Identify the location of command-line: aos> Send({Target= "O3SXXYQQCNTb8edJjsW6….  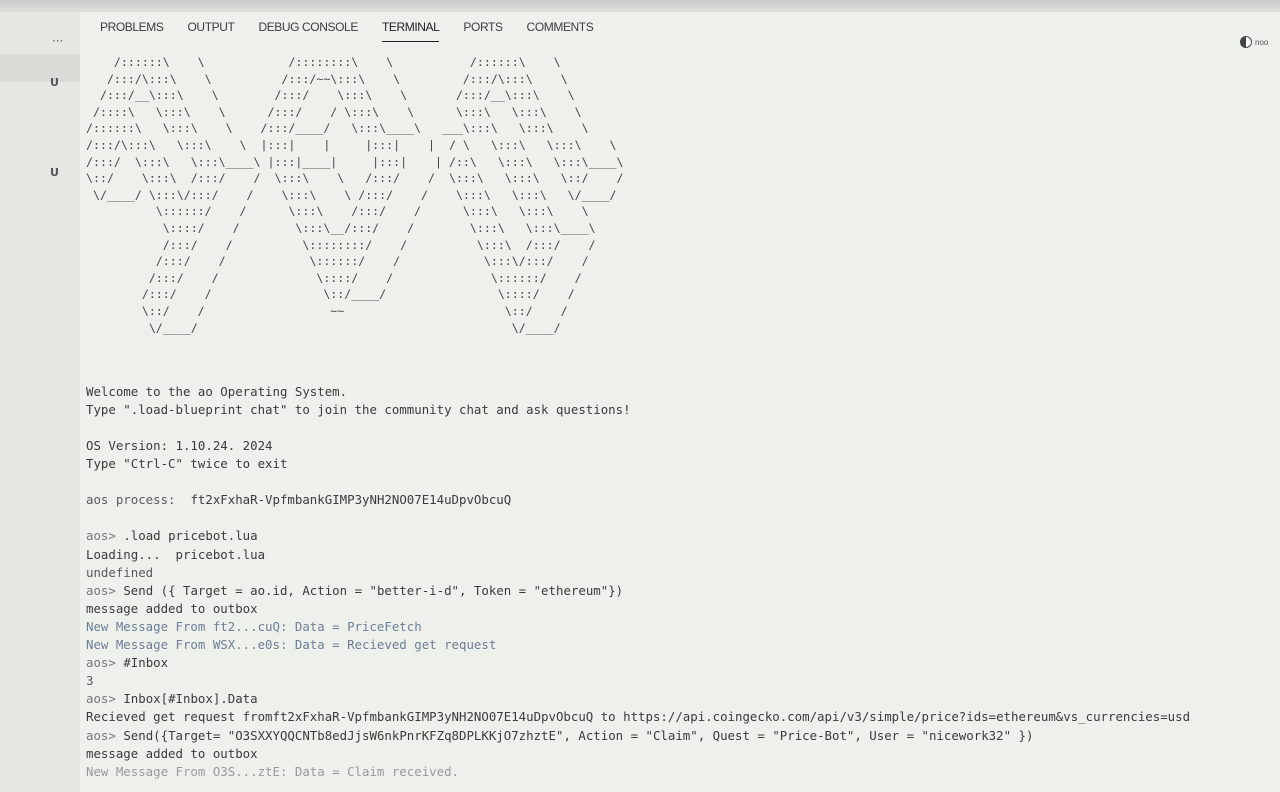
(638, 736).